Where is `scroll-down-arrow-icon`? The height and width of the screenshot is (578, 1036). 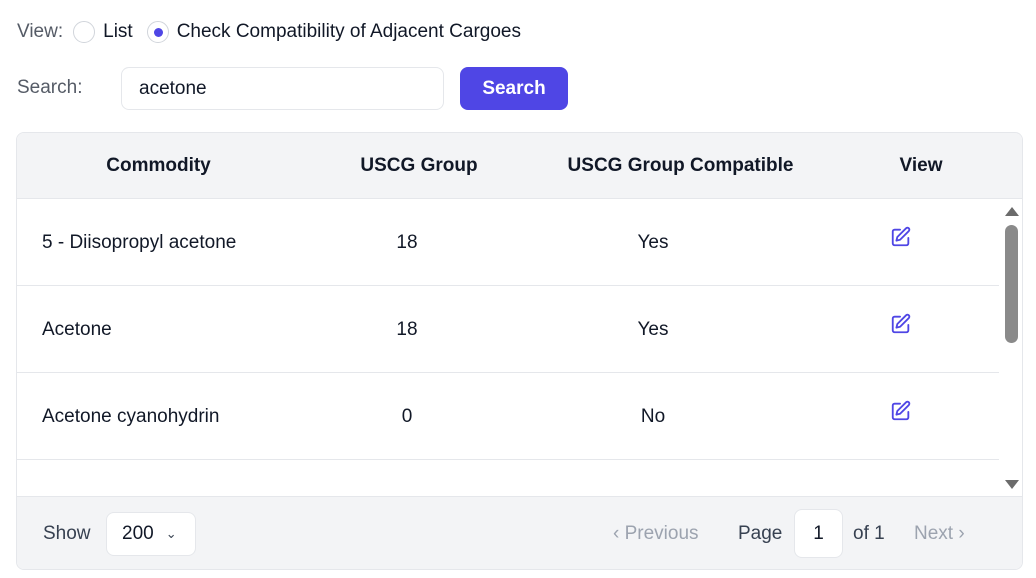
scroll-down-arrow-icon is located at coordinates (1012, 484).